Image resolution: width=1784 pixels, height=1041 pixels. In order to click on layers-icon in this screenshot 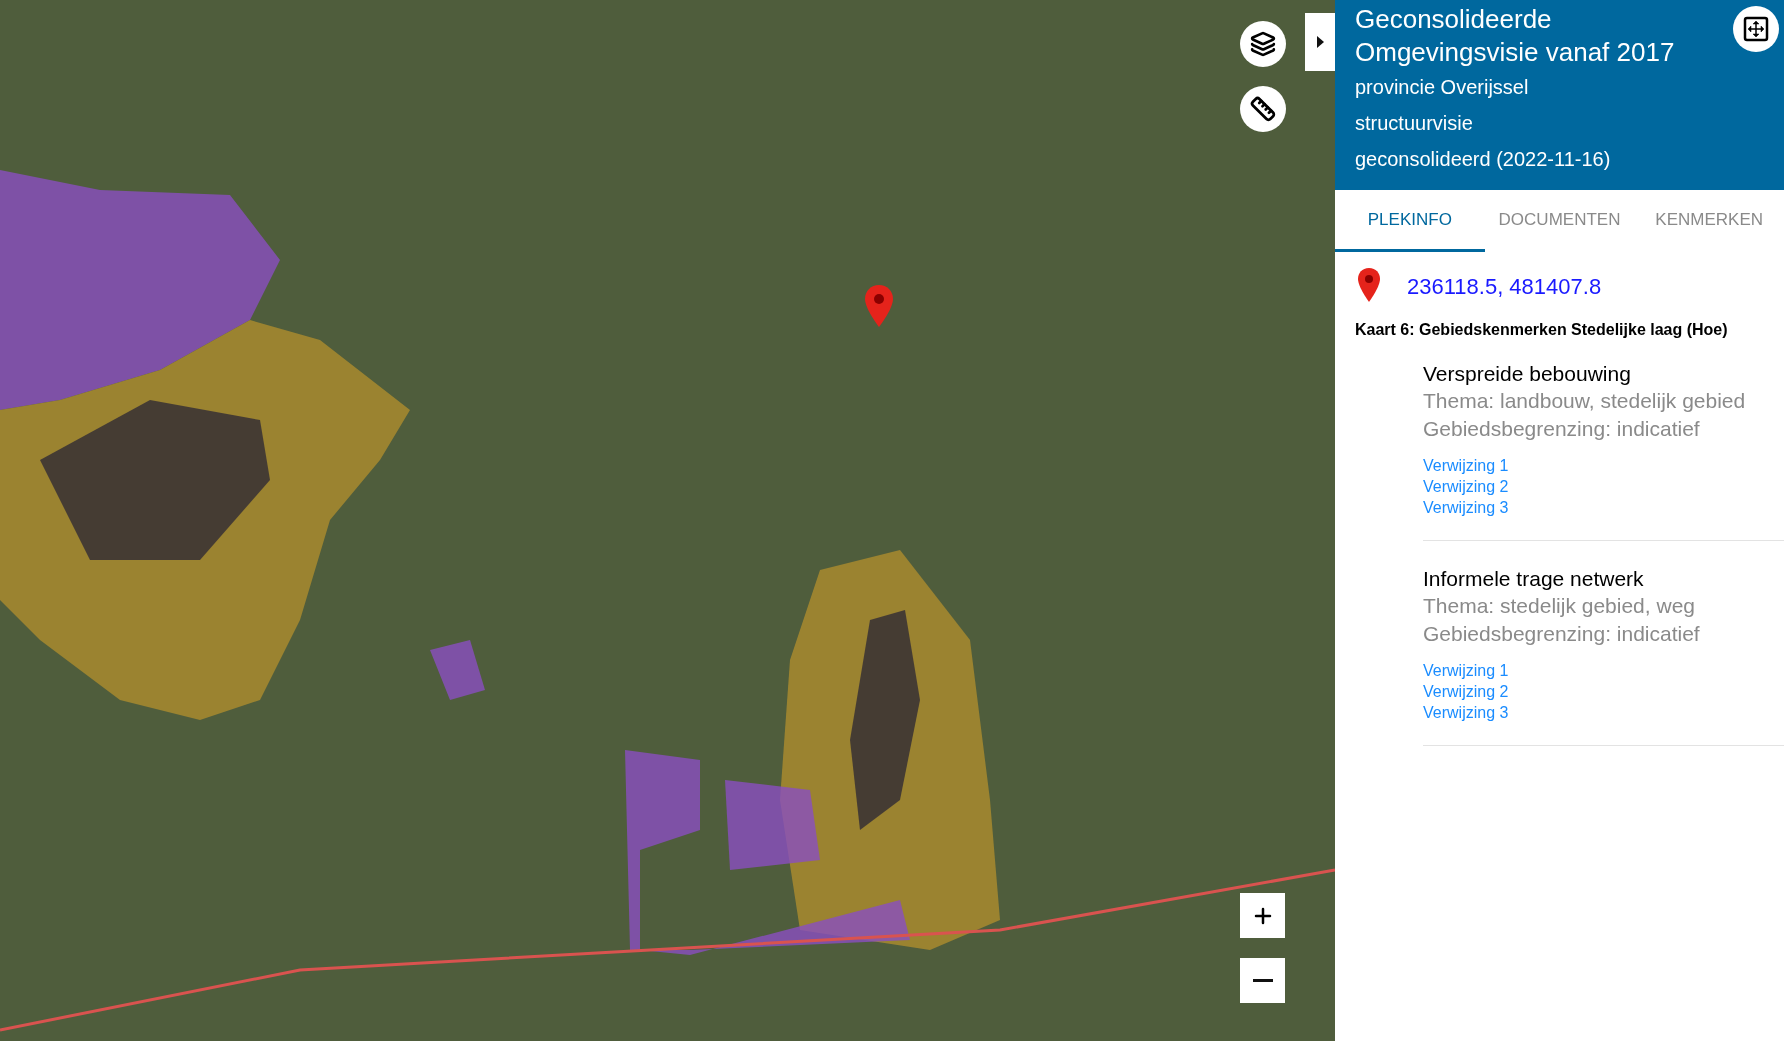, I will do `click(1263, 44)`.